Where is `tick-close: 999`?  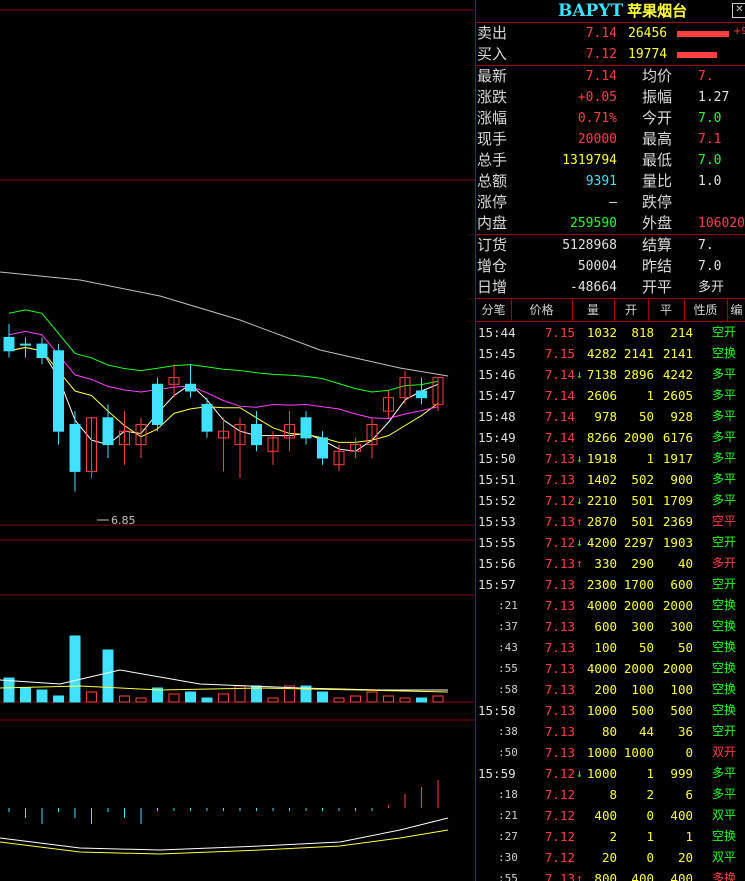 tick-close: 999 is located at coordinates (681, 773).